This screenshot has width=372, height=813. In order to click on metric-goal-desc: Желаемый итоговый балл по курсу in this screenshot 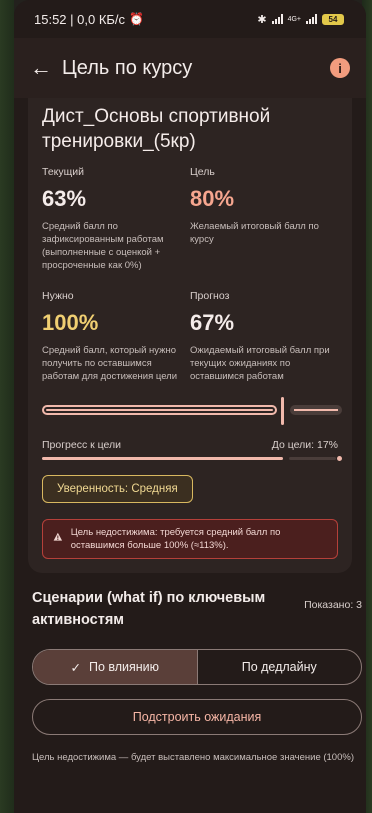, I will do `click(254, 233)`.